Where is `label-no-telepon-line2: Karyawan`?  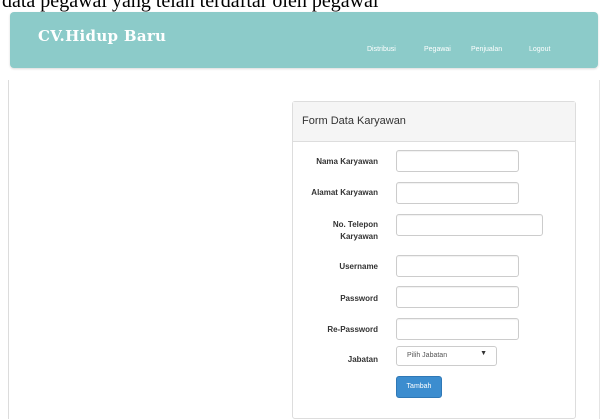
label-no-telepon-line2: Karyawan is located at coordinates (359, 236).